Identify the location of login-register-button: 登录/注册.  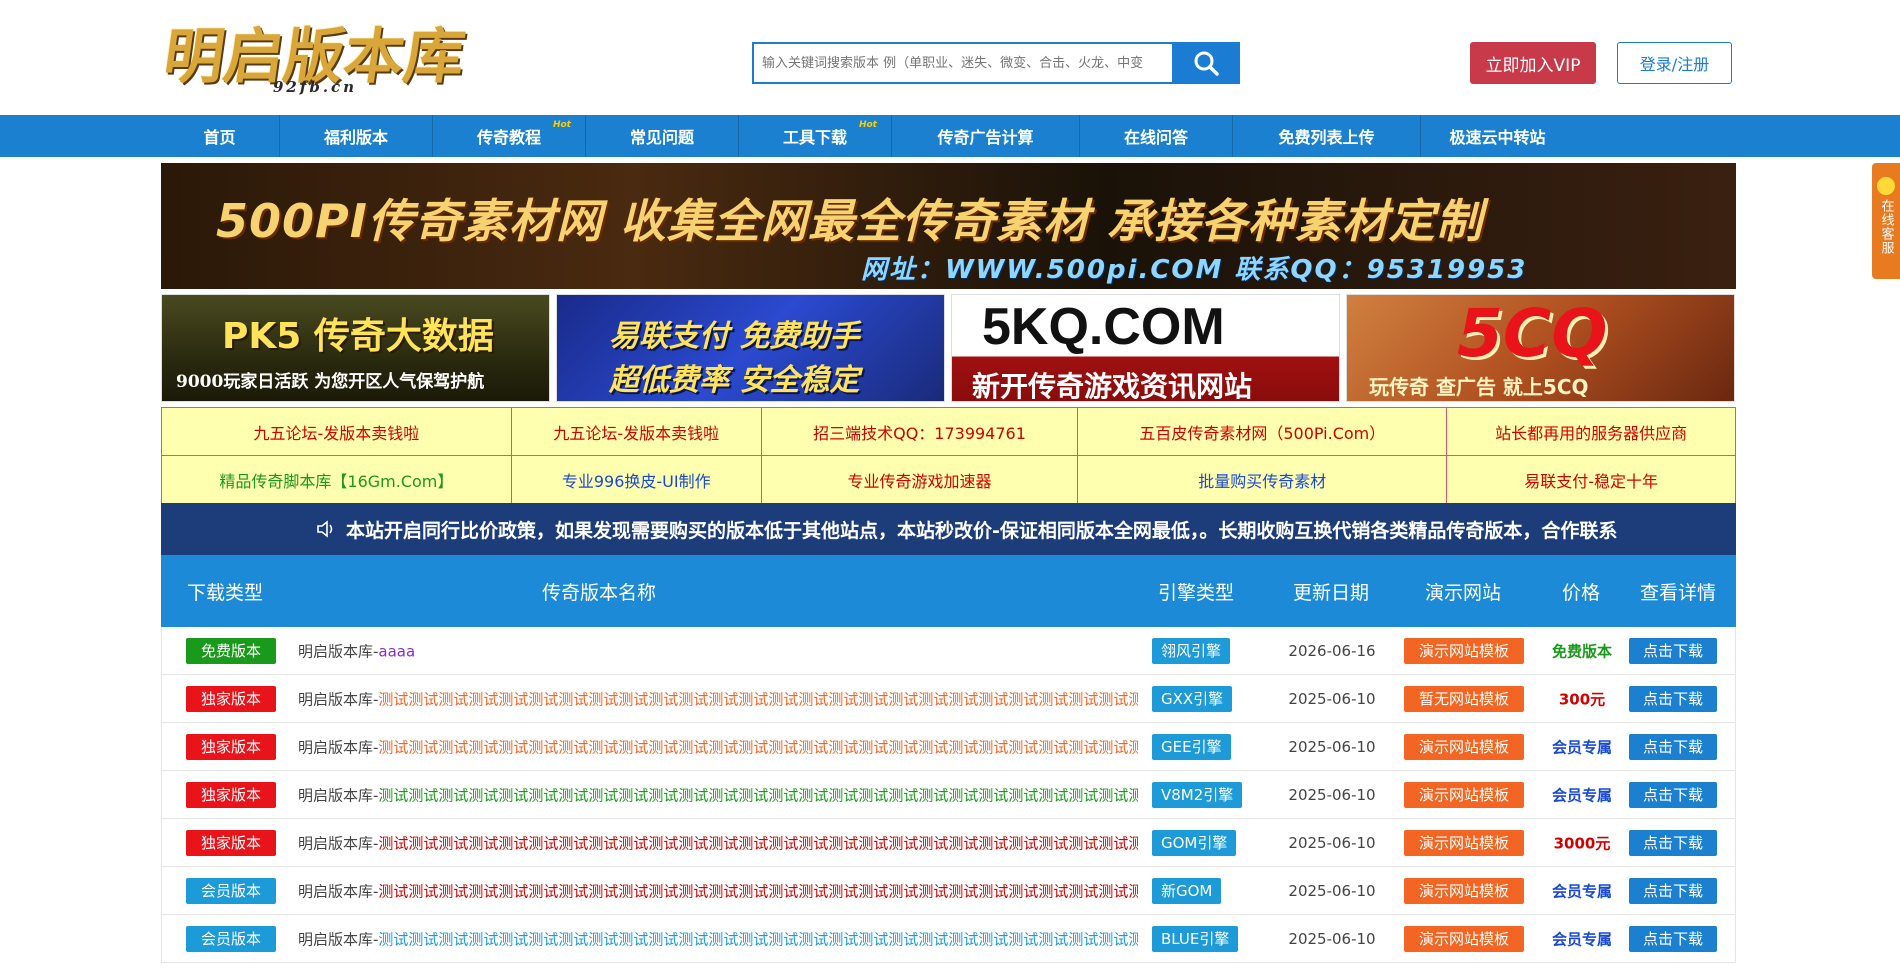
(1674, 63).